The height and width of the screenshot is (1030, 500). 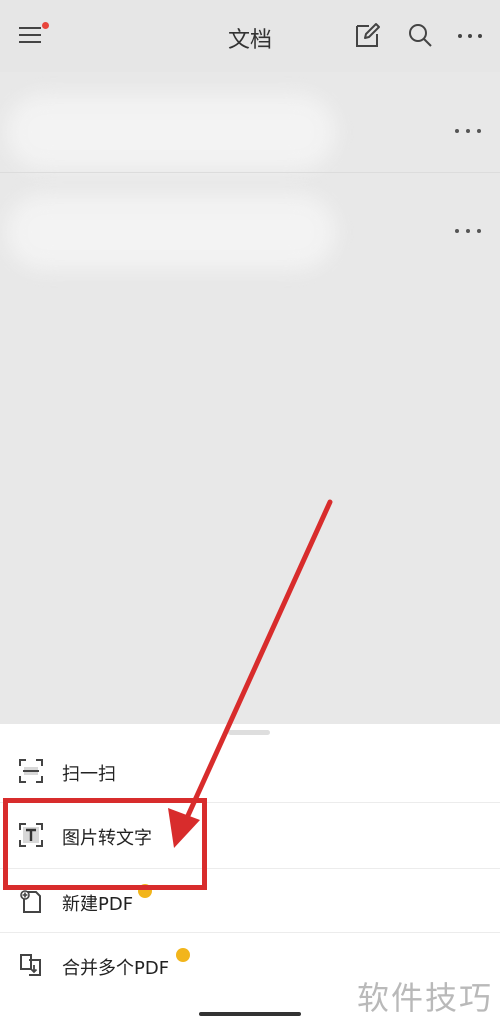 I want to click on new-pdf-icon, so click(x=30, y=901).